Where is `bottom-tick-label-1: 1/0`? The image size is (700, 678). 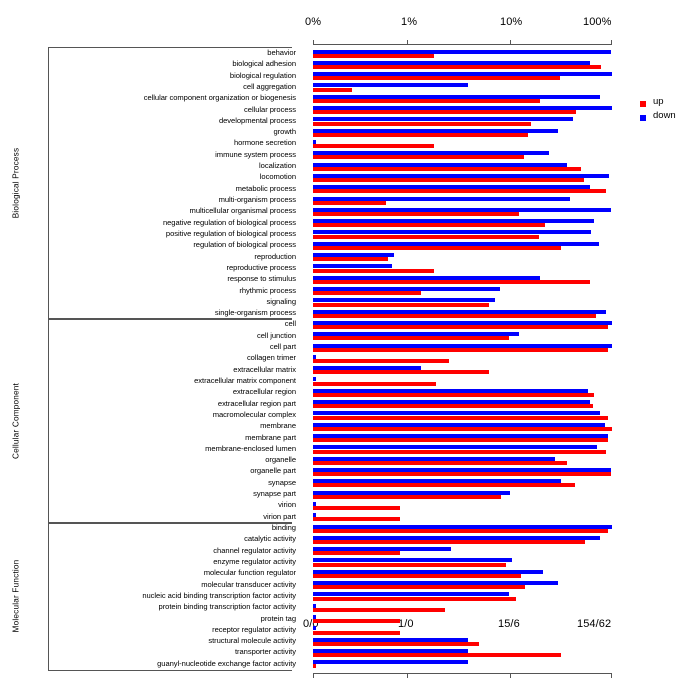 bottom-tick-label-1: 1/0 is located at coordinates (406, 624).